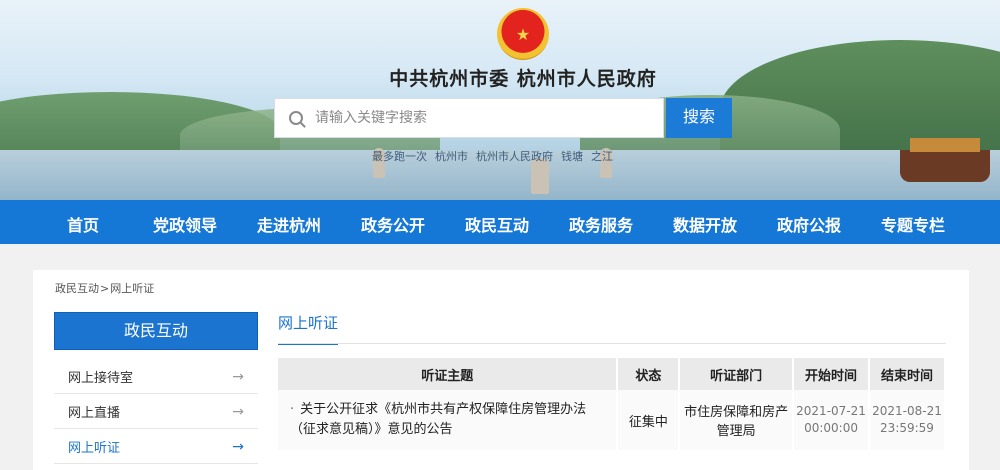 This screenshot has width=1000, height=470. I want to click on hot-keyword: 钱塘, so click(572, 156).